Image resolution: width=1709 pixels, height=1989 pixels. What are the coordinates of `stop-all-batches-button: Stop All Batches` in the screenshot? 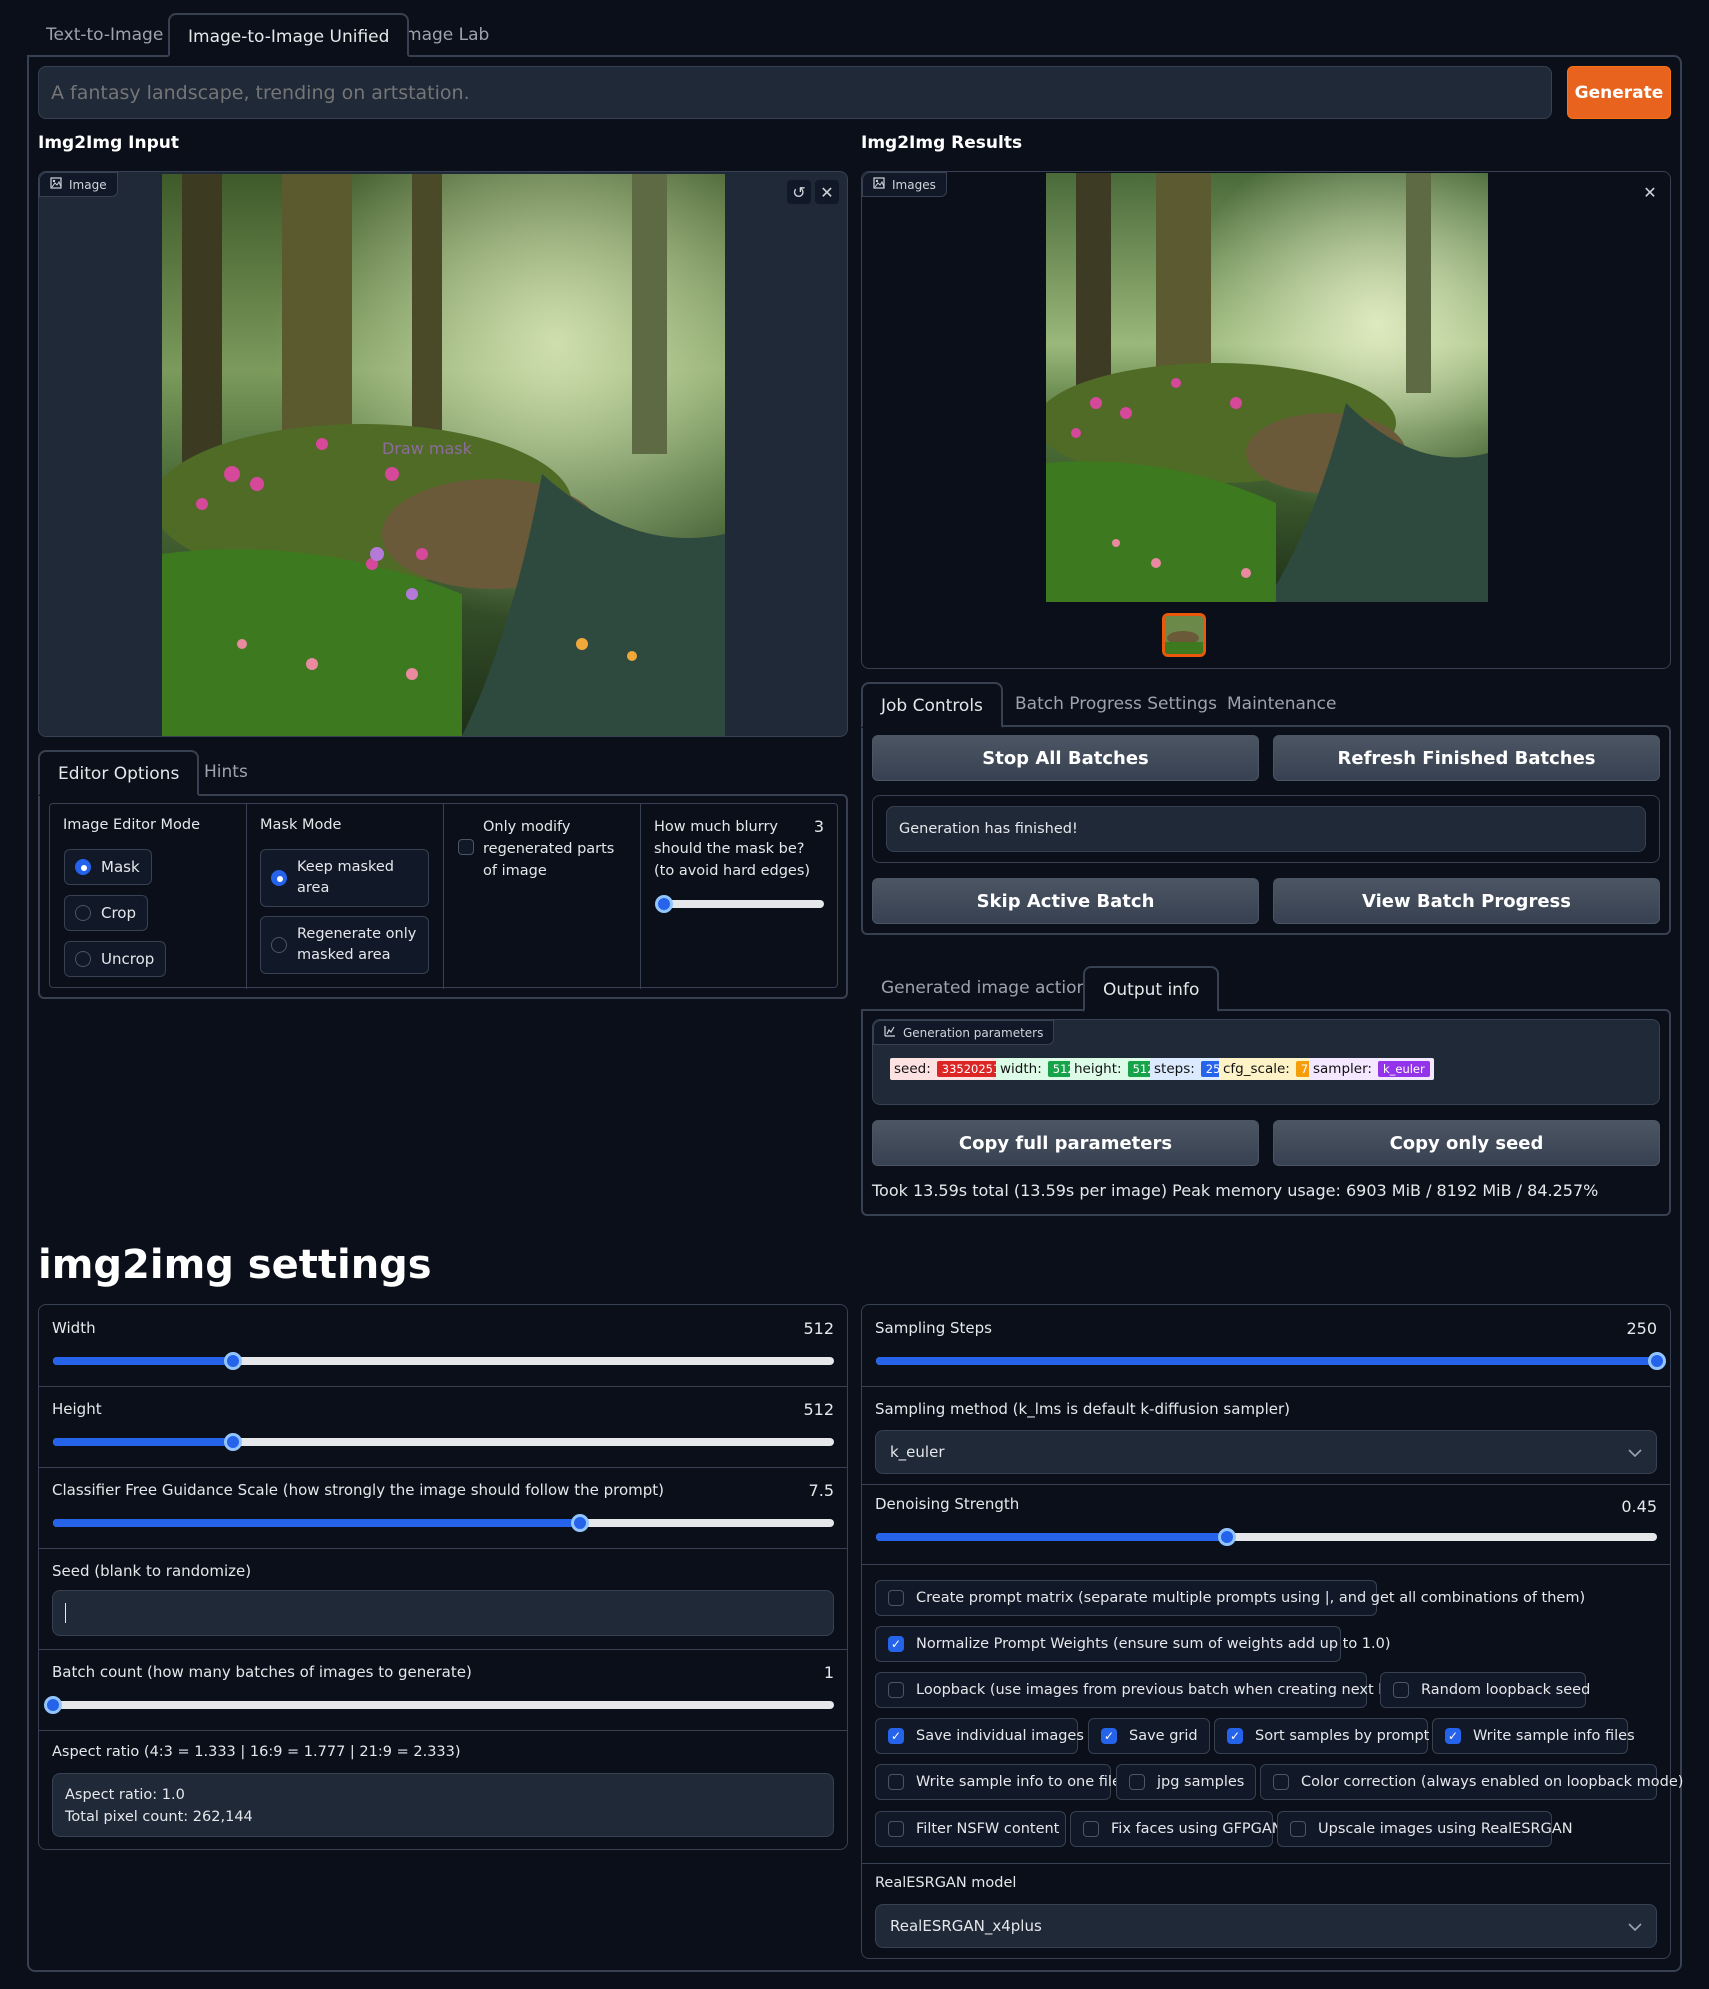 It's located at (1065, 758).